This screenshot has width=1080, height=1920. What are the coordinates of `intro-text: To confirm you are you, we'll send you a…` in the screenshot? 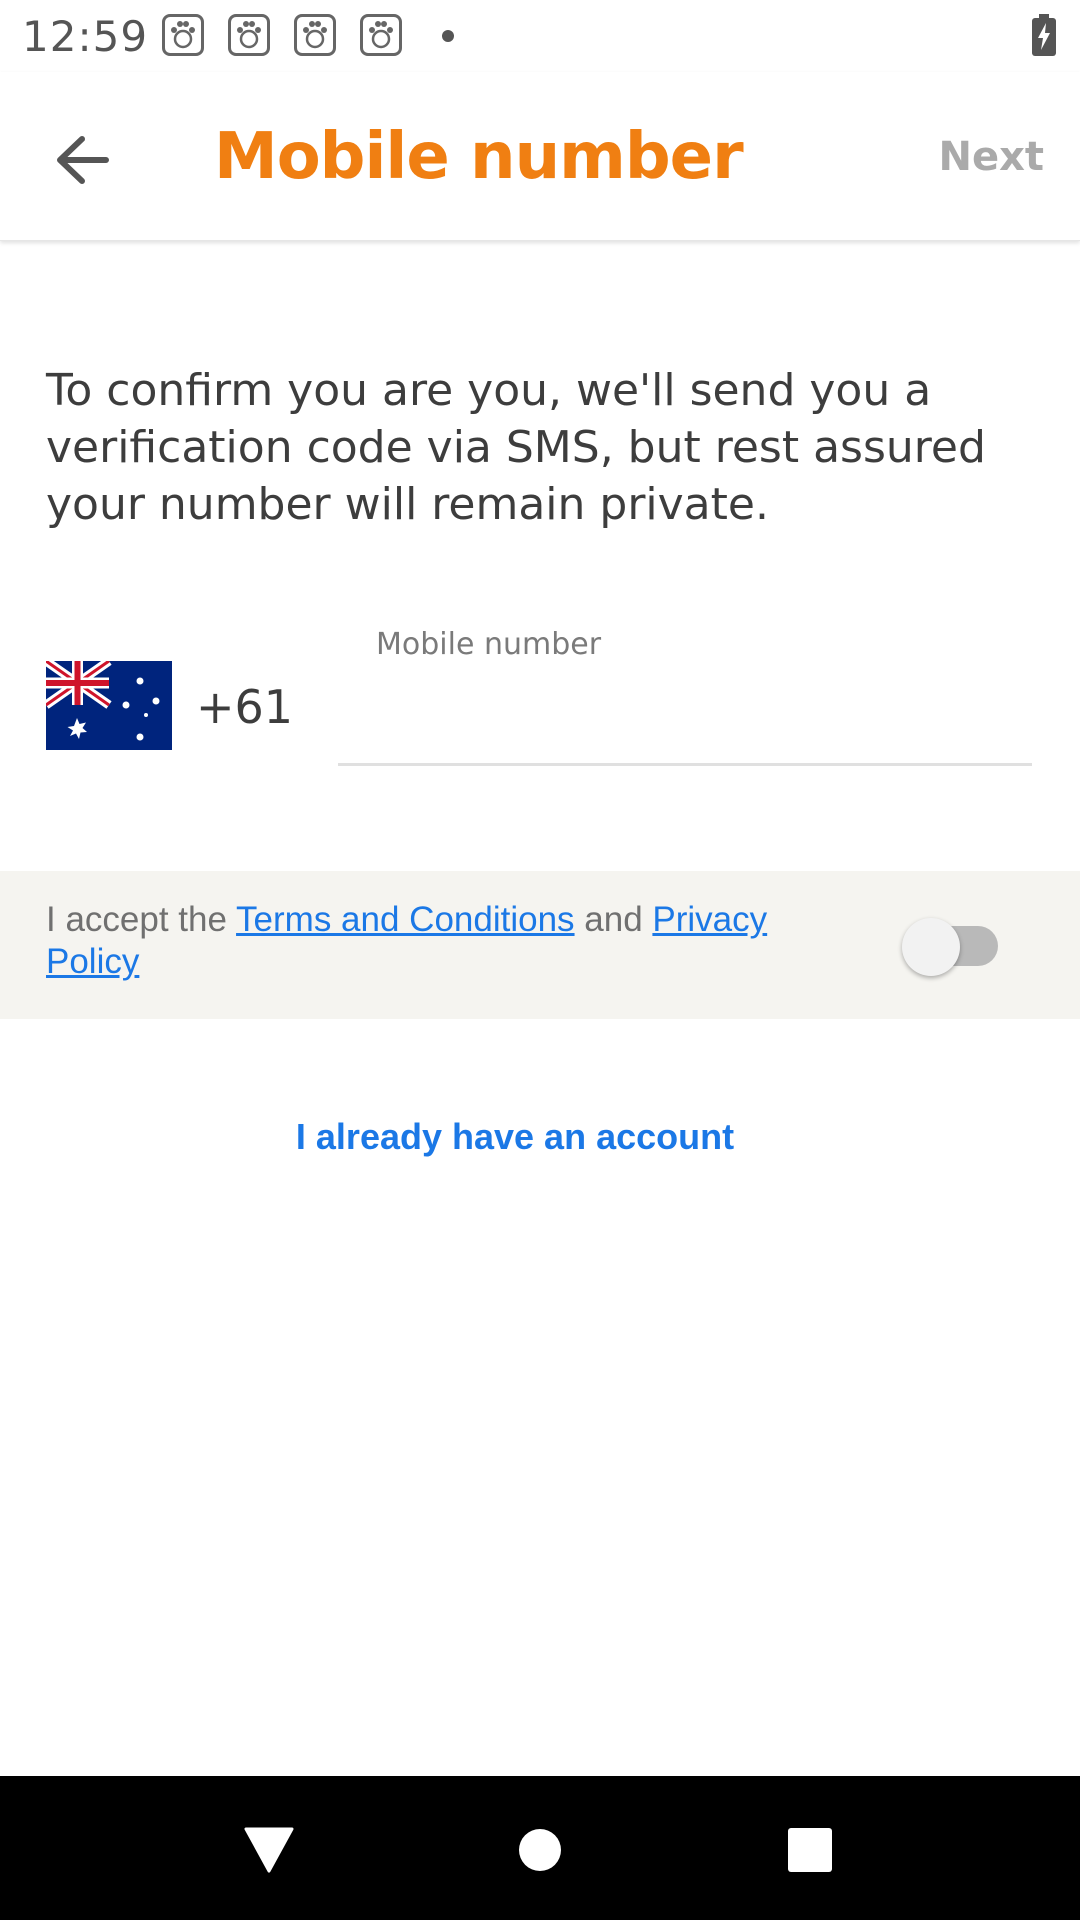 It's located at (516, 447).